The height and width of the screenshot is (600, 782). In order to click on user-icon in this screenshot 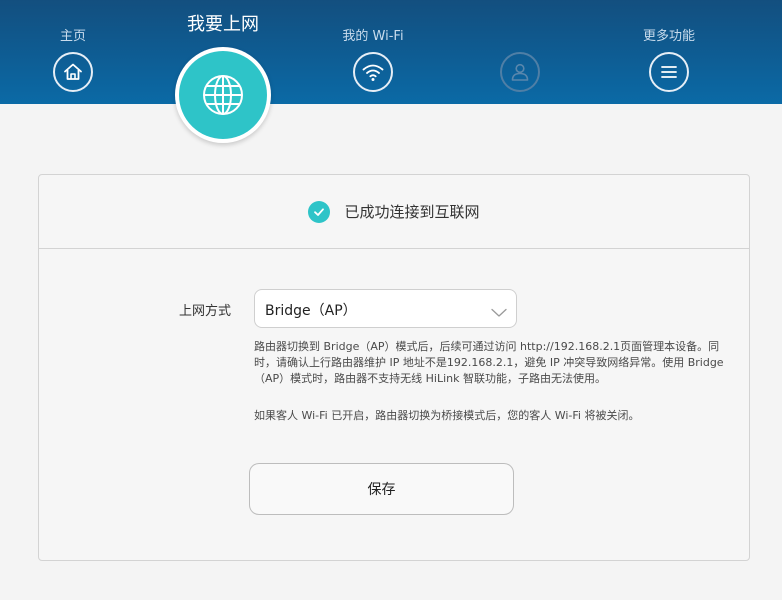, I will do `click(520, 72)`.